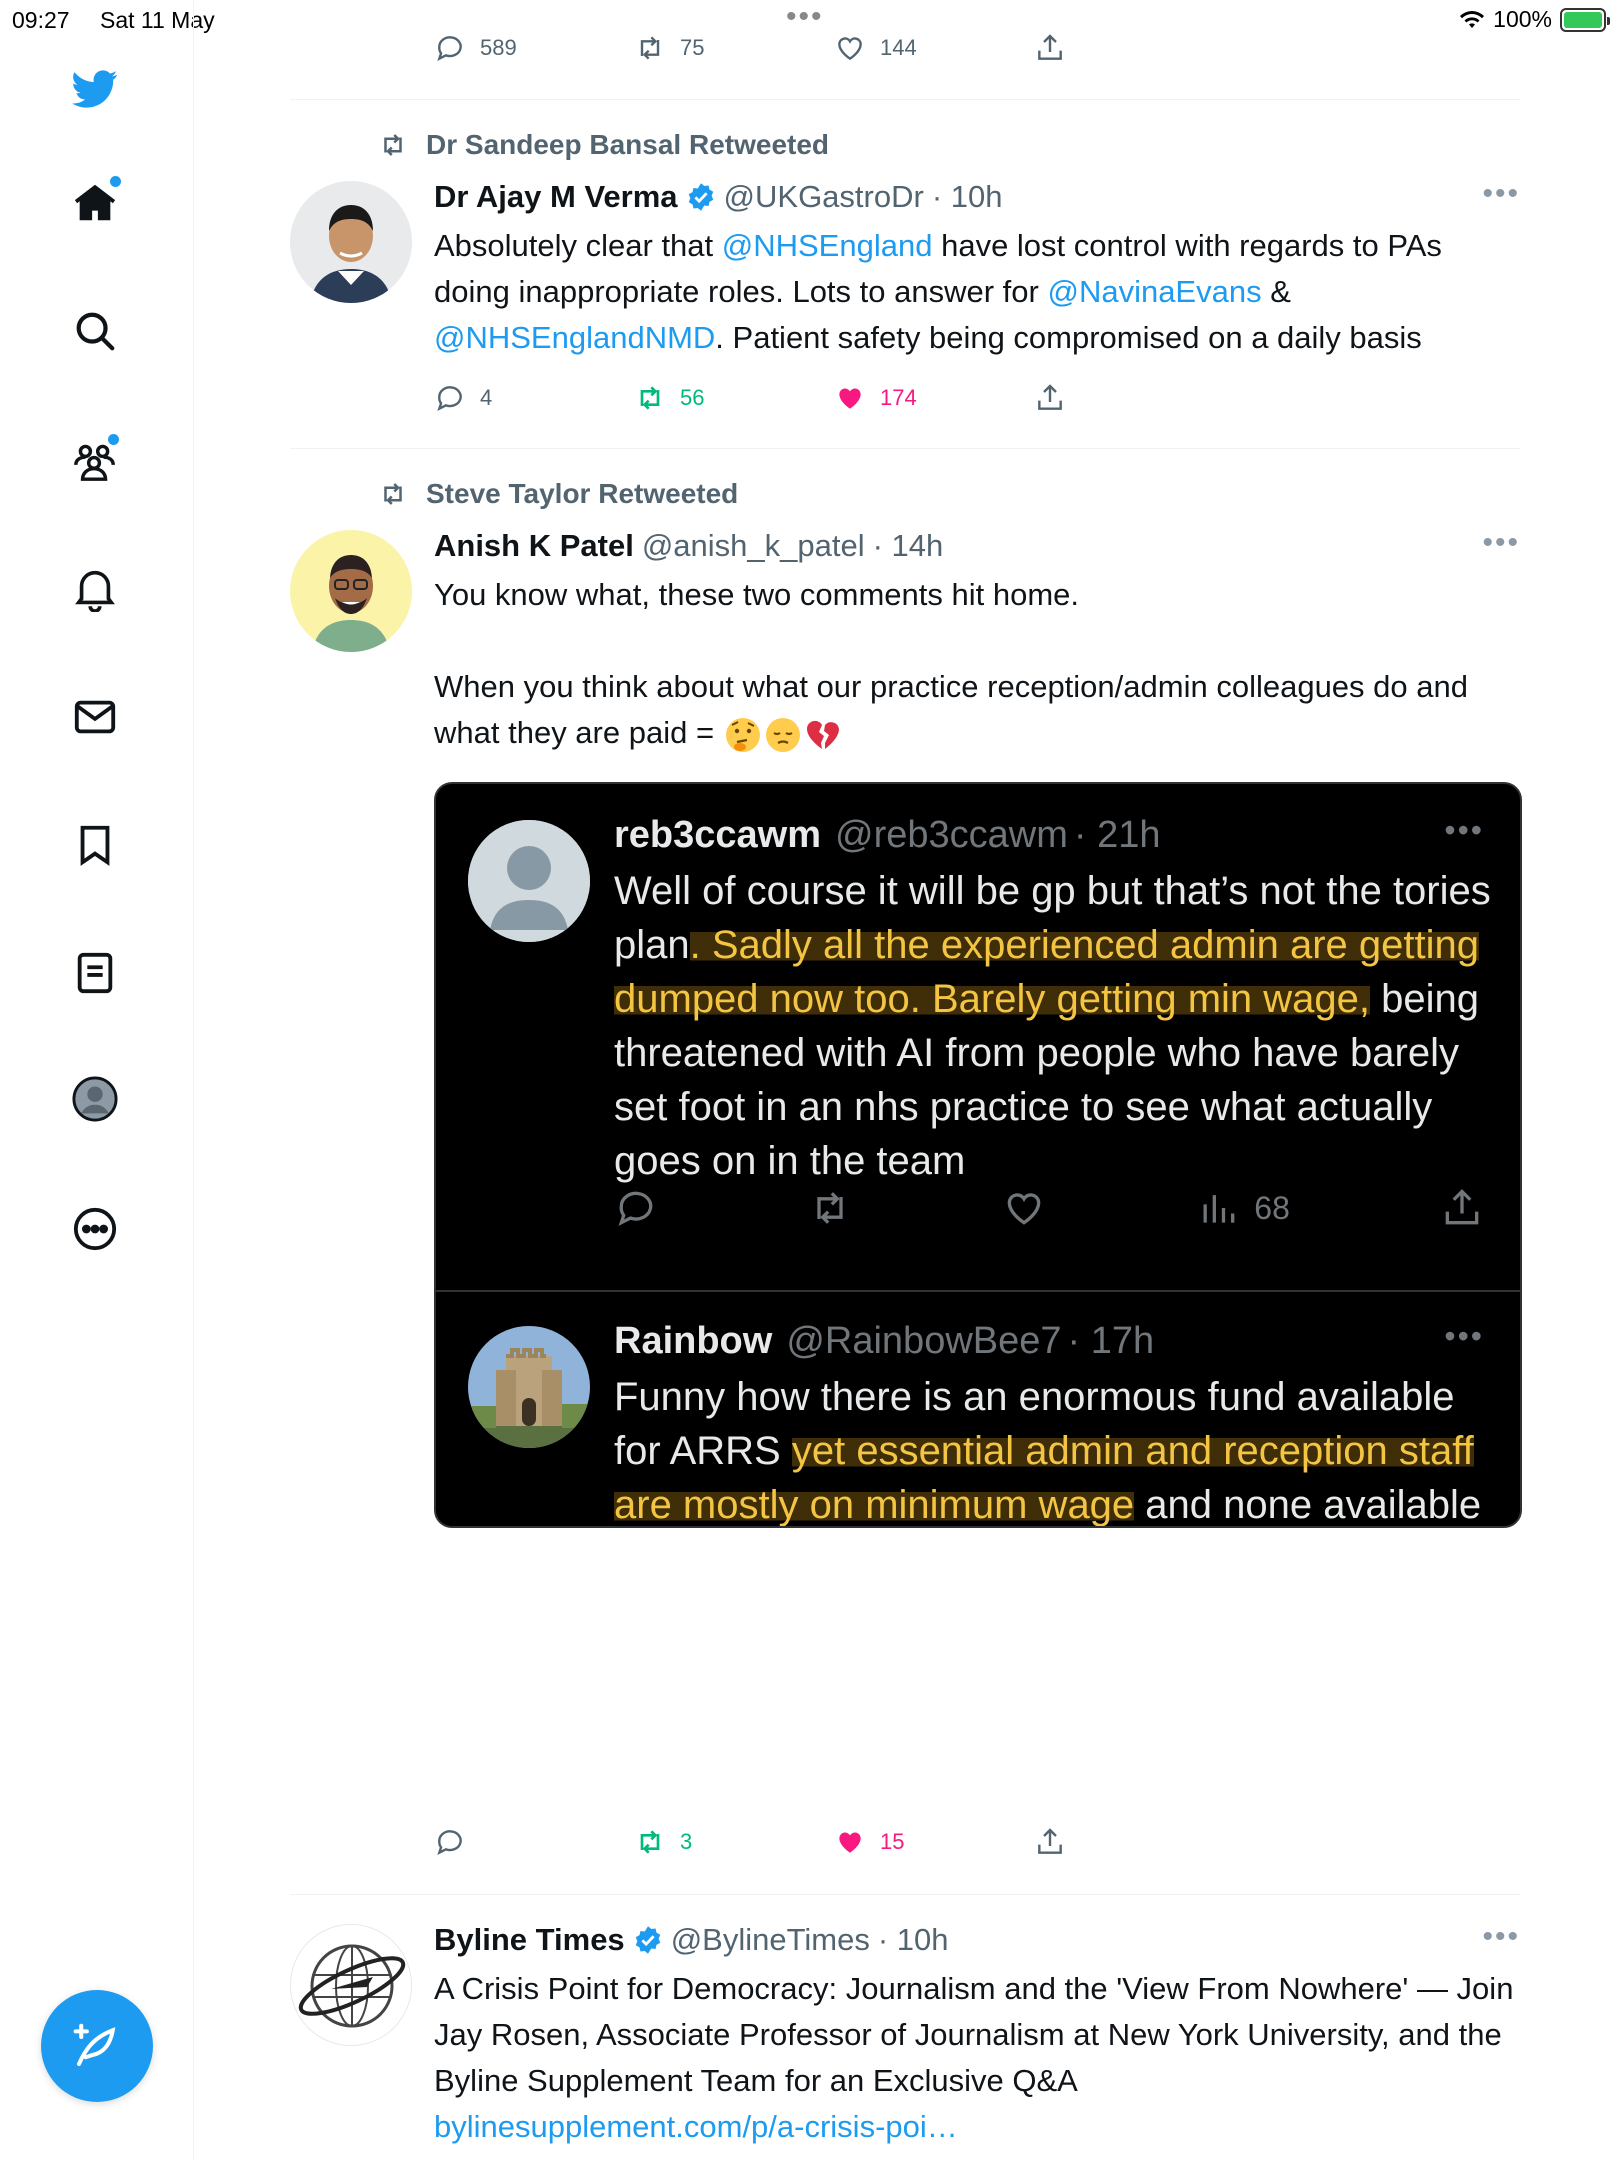 The height and width of the screenshot is (2160, 1620). Describe the element at coordinates (95, 1099) in the screenshot. I see `profile-avatar-icon` at that location.